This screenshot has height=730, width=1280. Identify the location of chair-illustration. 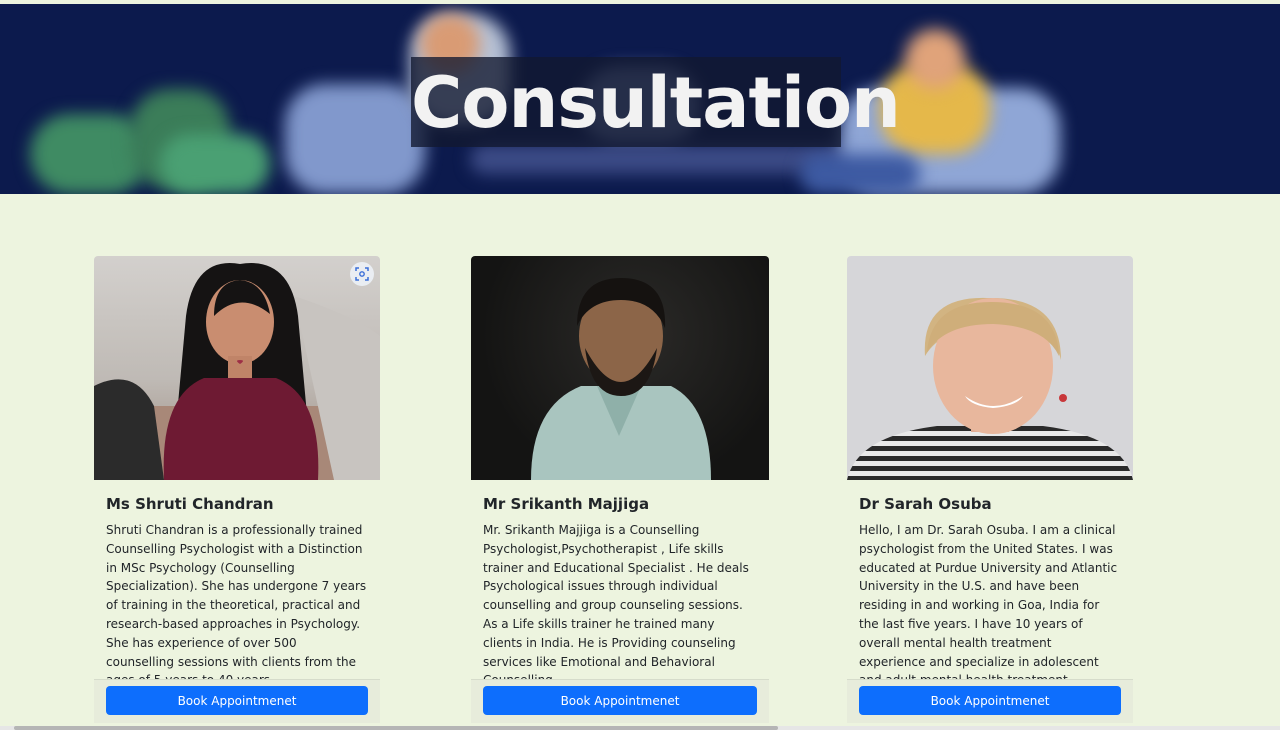
(355, 139).